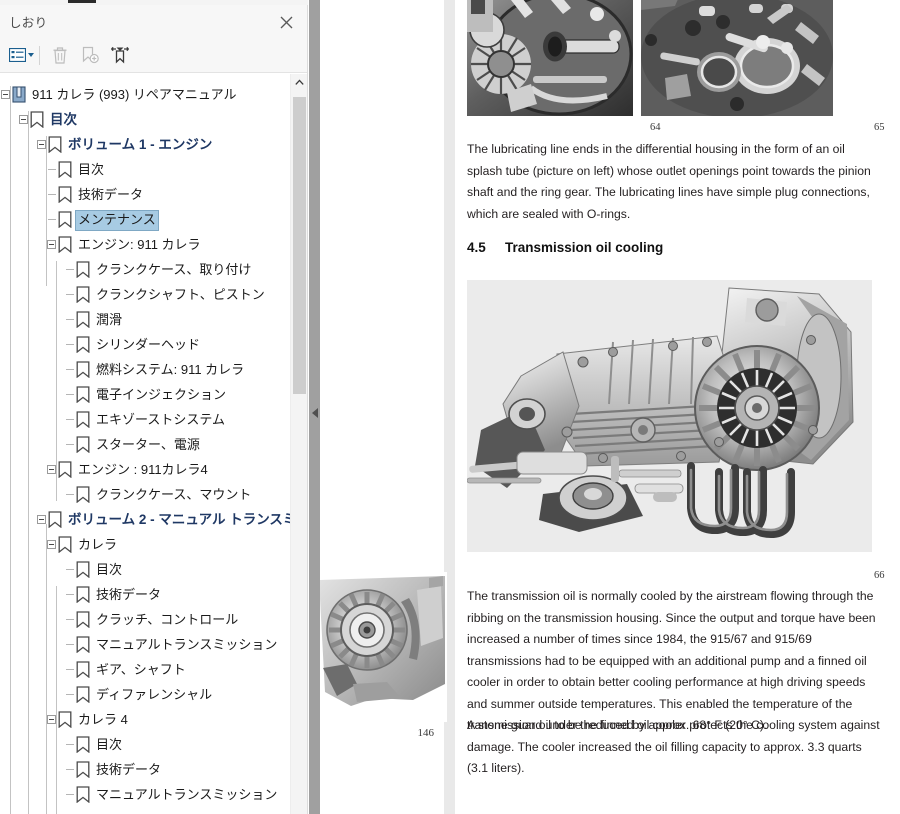 The width and height of the screenshot is (900, 814). What do you see at coordinates (82, 1) in the screenshot?
I see `active-tab-indicator` at bounding box center [82, 1].